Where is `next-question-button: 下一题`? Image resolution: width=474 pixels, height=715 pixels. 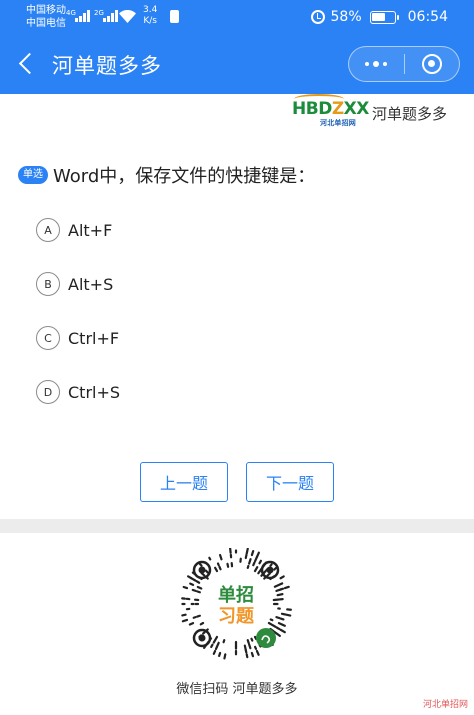 next-question-button: 下一题 is located at coordinates (290, 482).